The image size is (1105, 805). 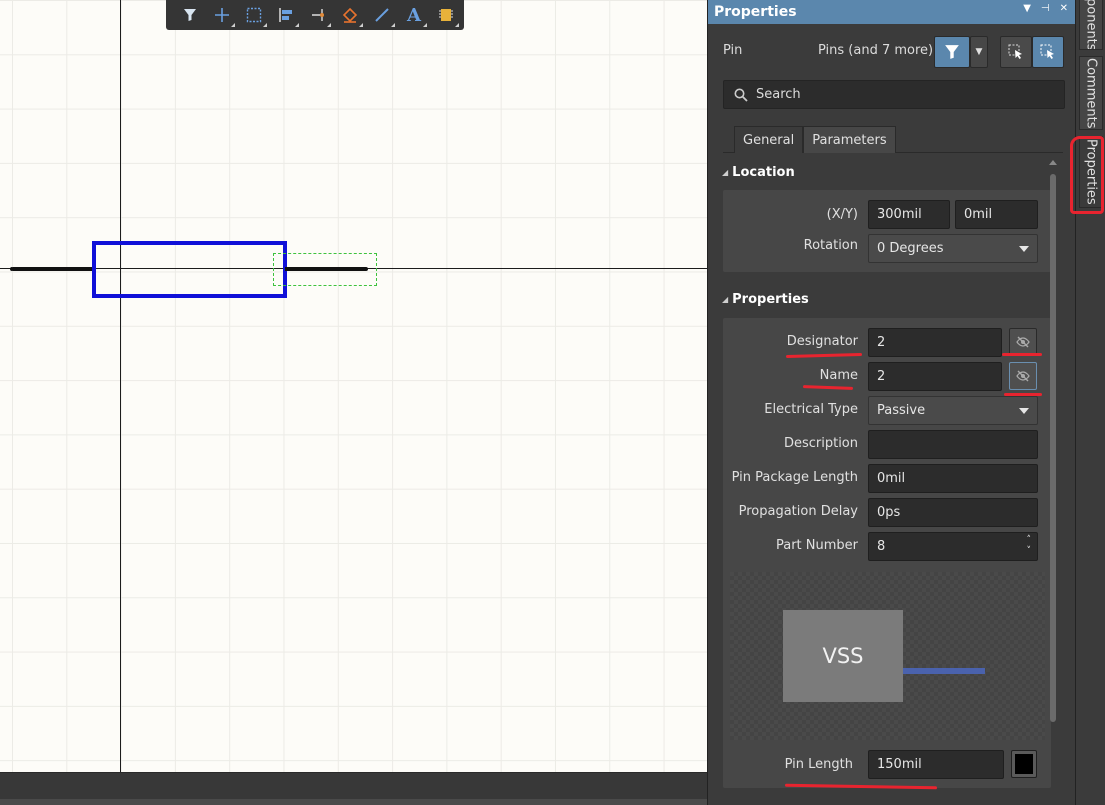 I want to click on active-bar-toolbar: A, so click(x=315, y=15).